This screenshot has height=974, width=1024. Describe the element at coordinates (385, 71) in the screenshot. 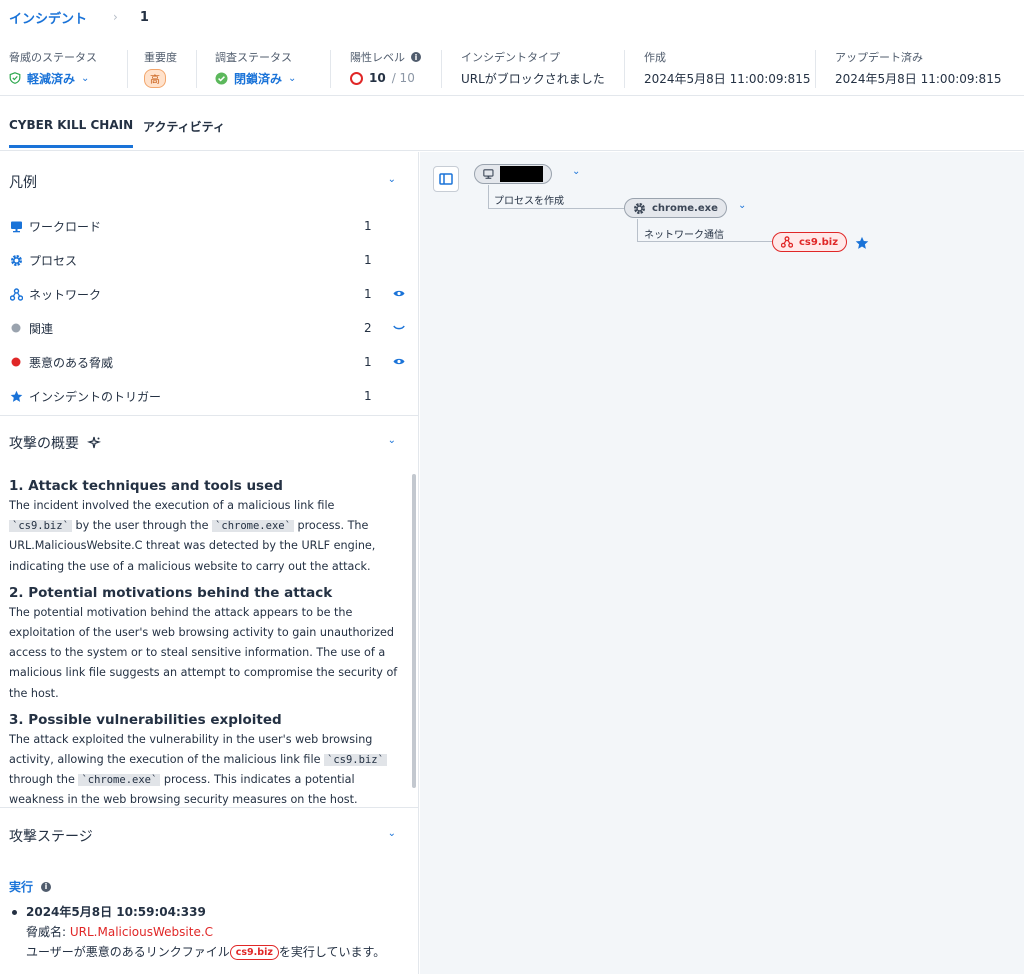

I see `positivity-level-field: 陽性レベル i 10 / 10` at that location.